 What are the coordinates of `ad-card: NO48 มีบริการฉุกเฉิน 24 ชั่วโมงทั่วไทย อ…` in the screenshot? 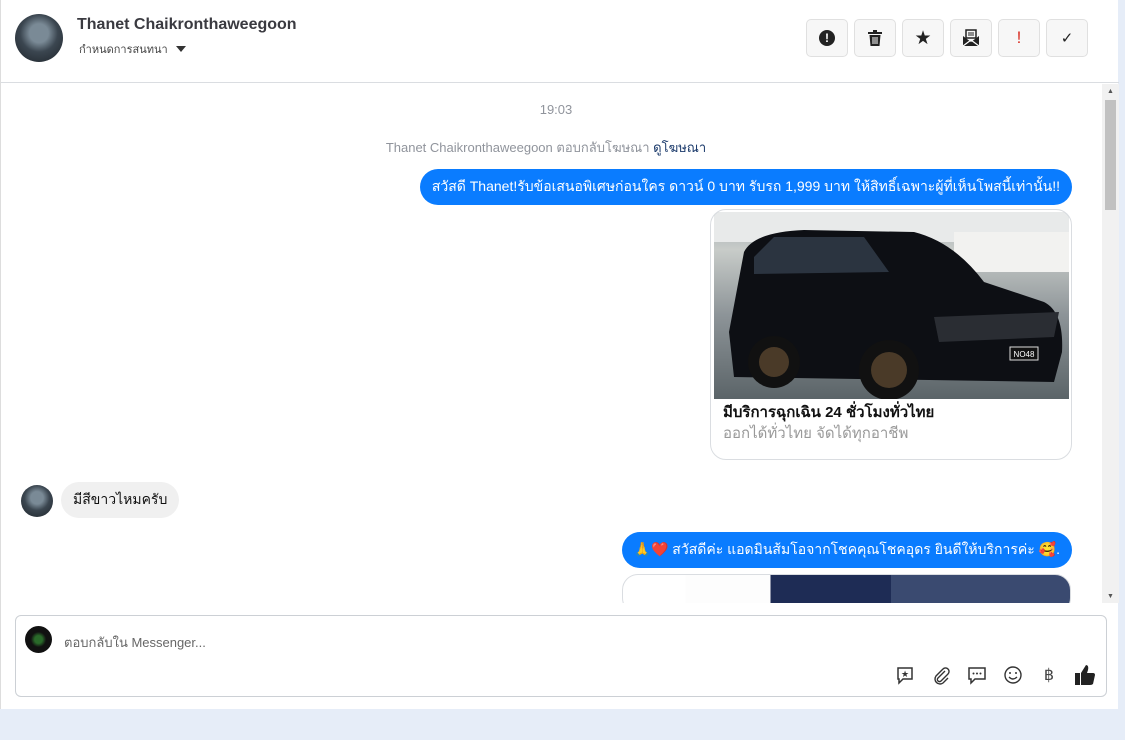 It's located at (891, 334).